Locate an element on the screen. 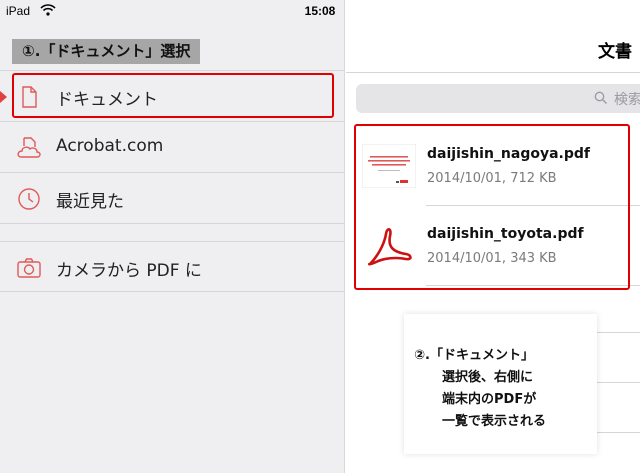  camera-icon is located at coordinates (29, 268).